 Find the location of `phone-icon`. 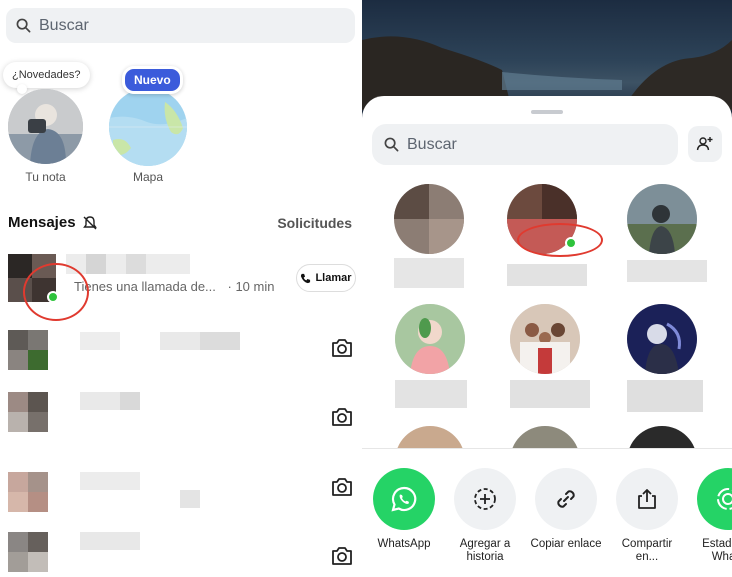

phone-icon is located at coordinates (306, 278).